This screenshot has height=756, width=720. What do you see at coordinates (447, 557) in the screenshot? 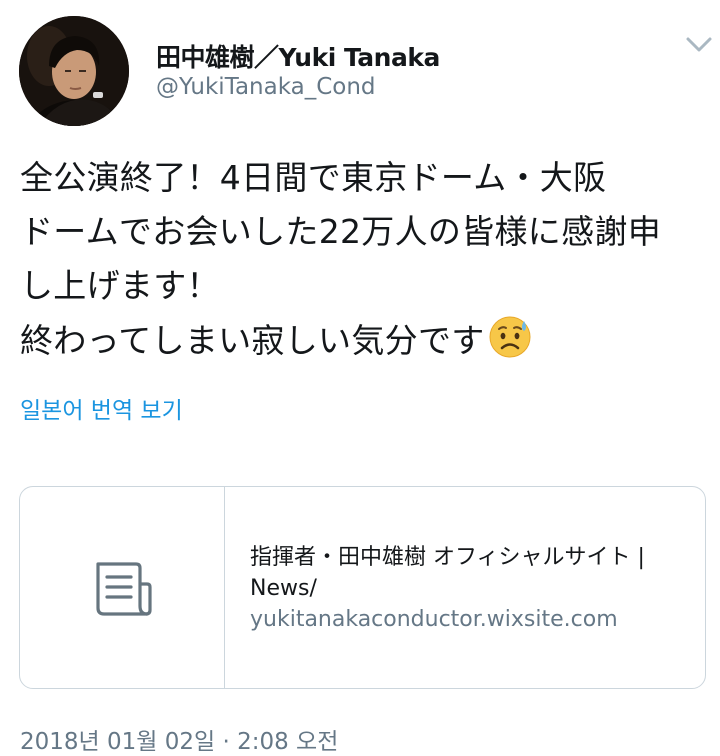
I see `card-title-line-1: 指揮者・田中雄樹 オフィシャルサイト |` at bounding box center [447, 557].